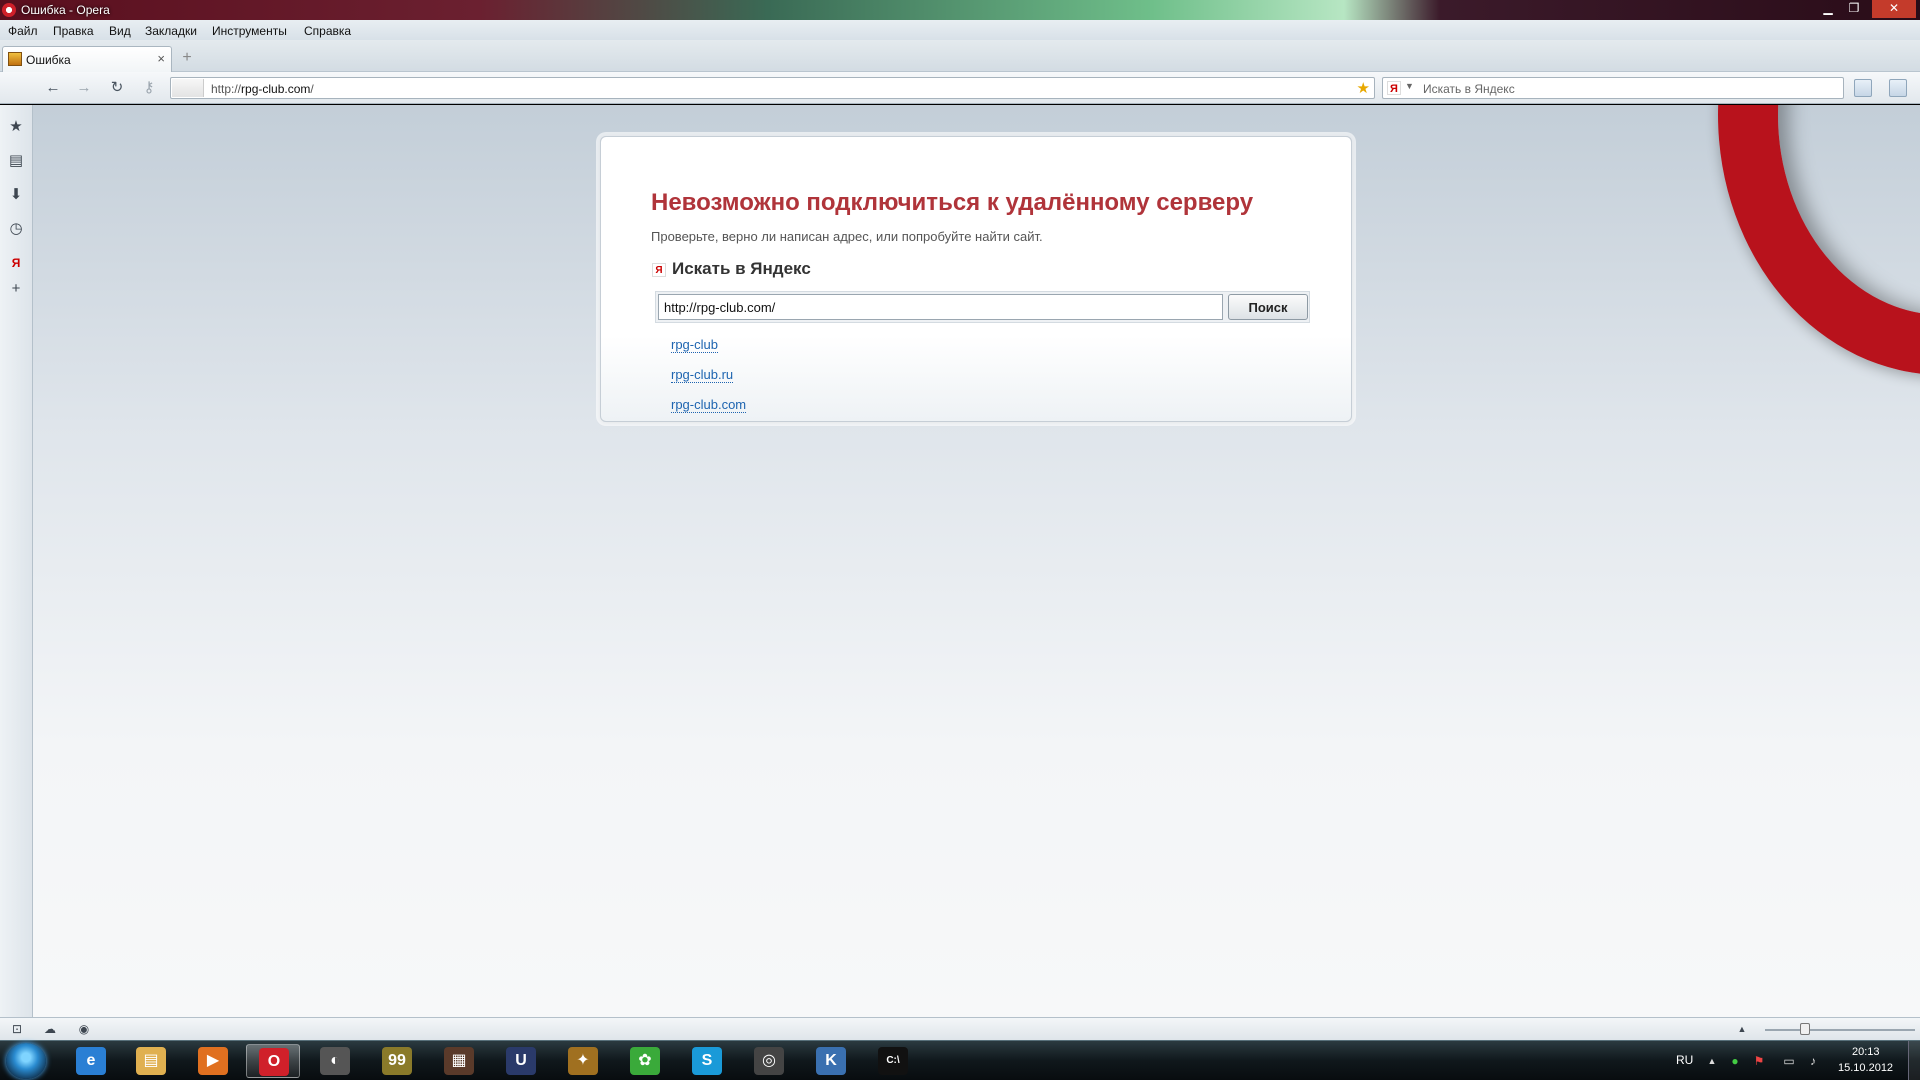  I want to click on suggestion-link: rpg-club.com, so click(709, 405).